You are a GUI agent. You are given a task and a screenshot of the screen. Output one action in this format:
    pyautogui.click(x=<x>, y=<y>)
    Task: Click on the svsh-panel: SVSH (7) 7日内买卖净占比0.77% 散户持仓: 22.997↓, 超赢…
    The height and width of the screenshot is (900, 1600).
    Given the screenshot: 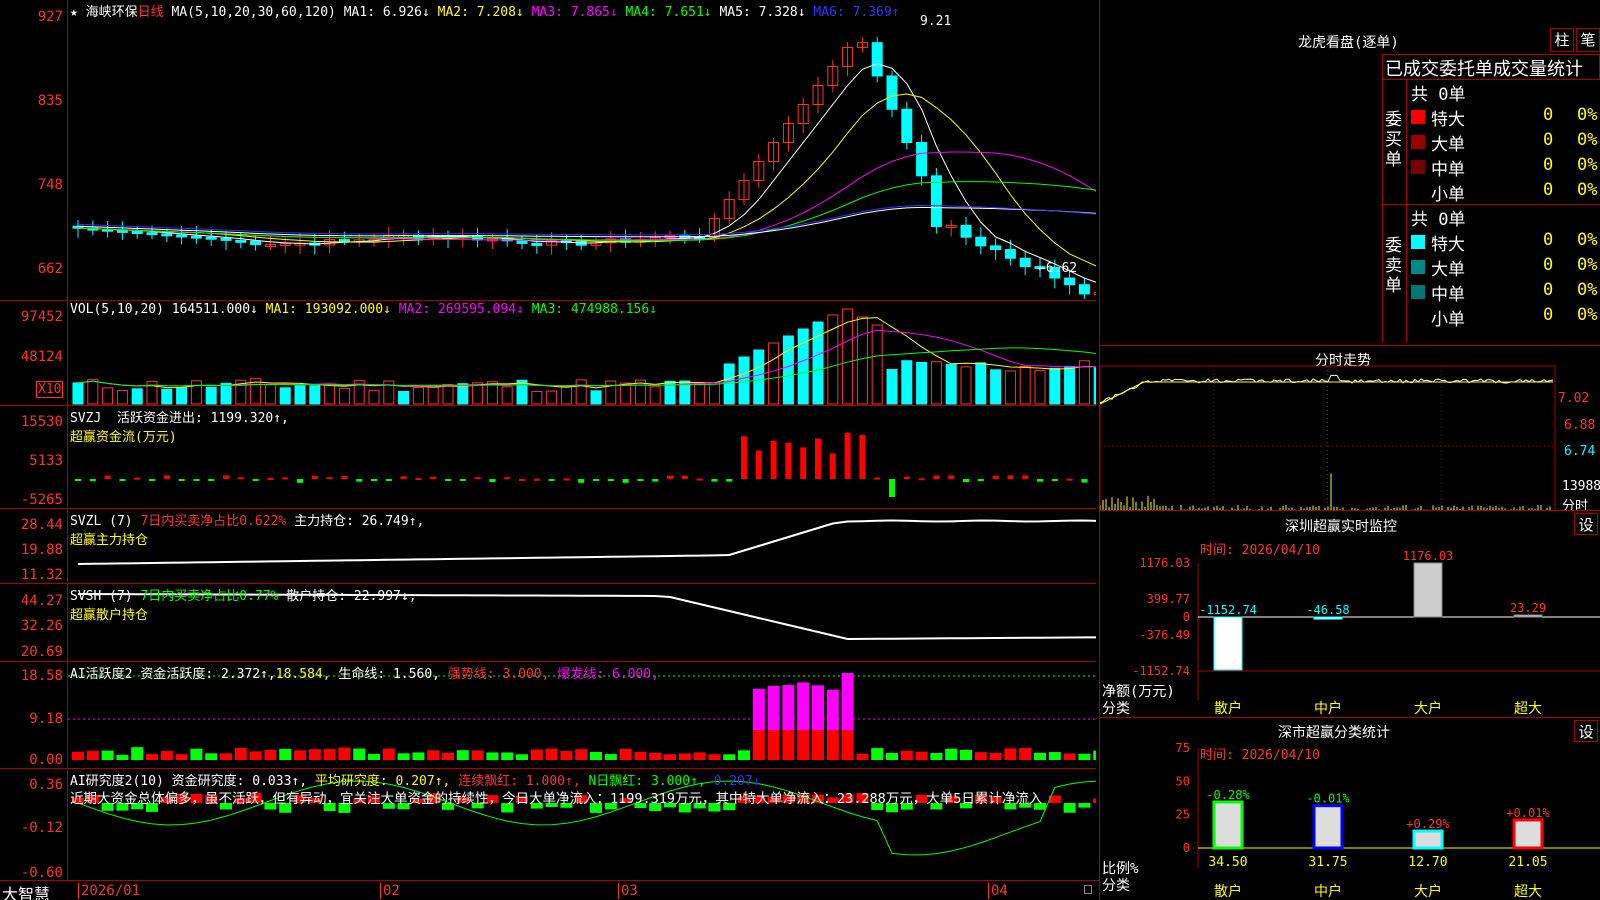 What is the action you would take?
    pyautogui.click(x=582, y=622)
    